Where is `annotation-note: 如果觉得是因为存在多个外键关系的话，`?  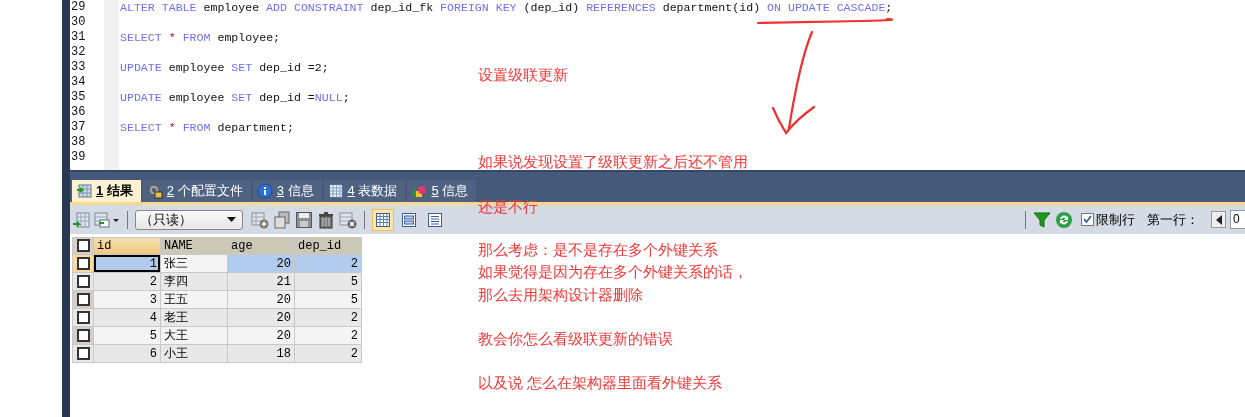 annotation-note: 如果觉得是因为存在多个外键关系的话， is located at coordinates (613, 272).